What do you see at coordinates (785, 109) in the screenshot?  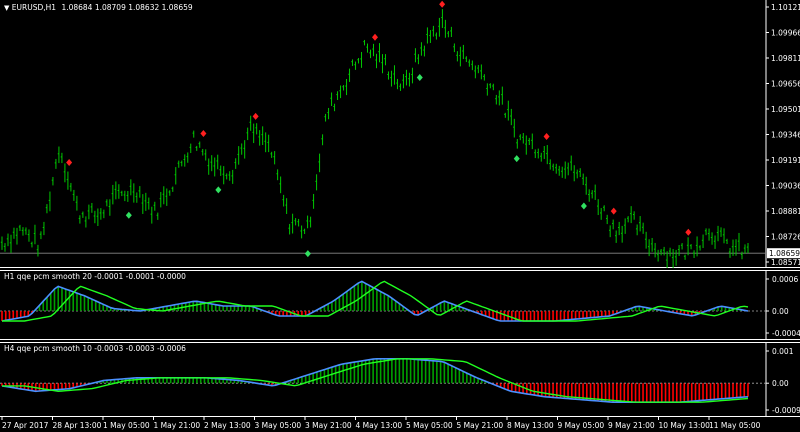 I see `price-tick-label: 1.09501` at bounding box center [785, 109].